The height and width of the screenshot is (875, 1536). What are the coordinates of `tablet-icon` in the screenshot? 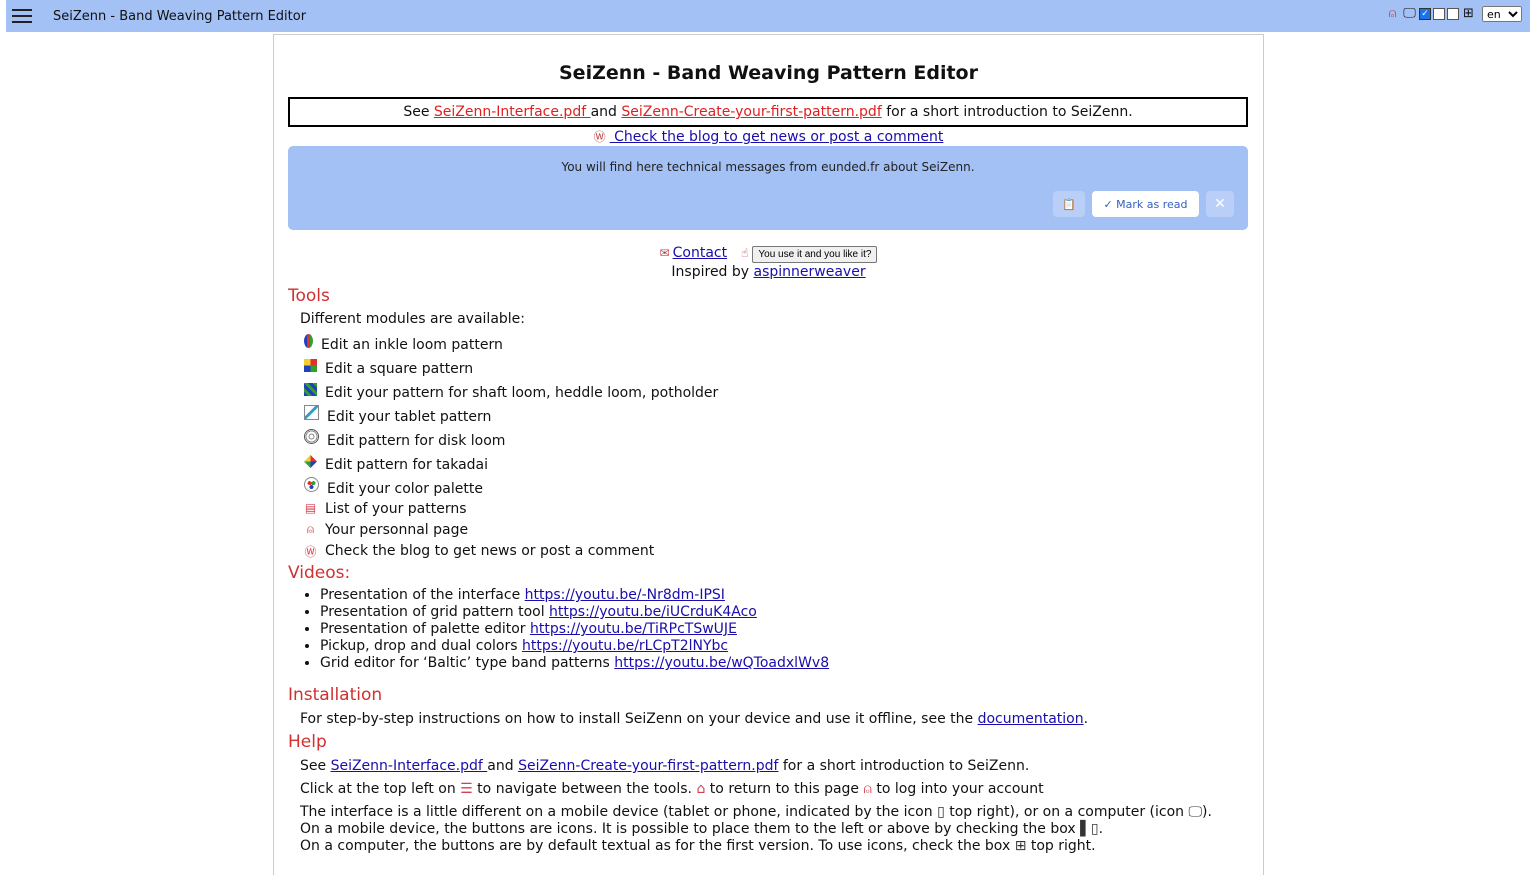 It's located at (311, 412).